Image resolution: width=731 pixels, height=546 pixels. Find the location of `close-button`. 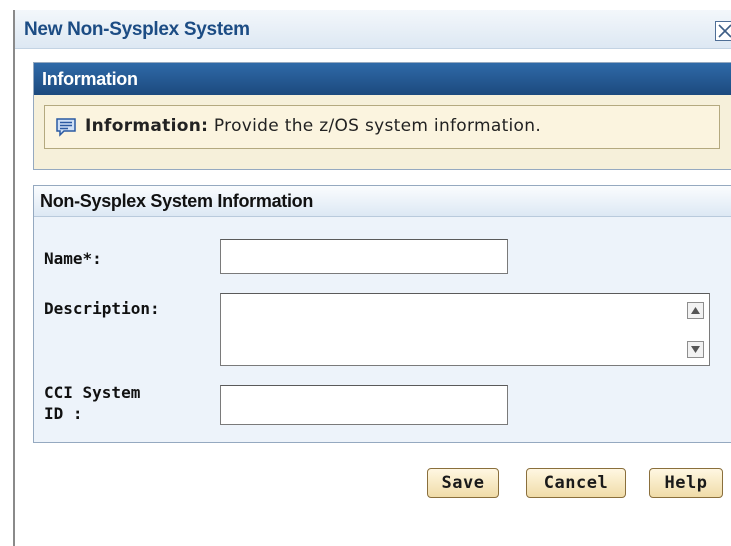

close-button is located at coordinates (723, 31).